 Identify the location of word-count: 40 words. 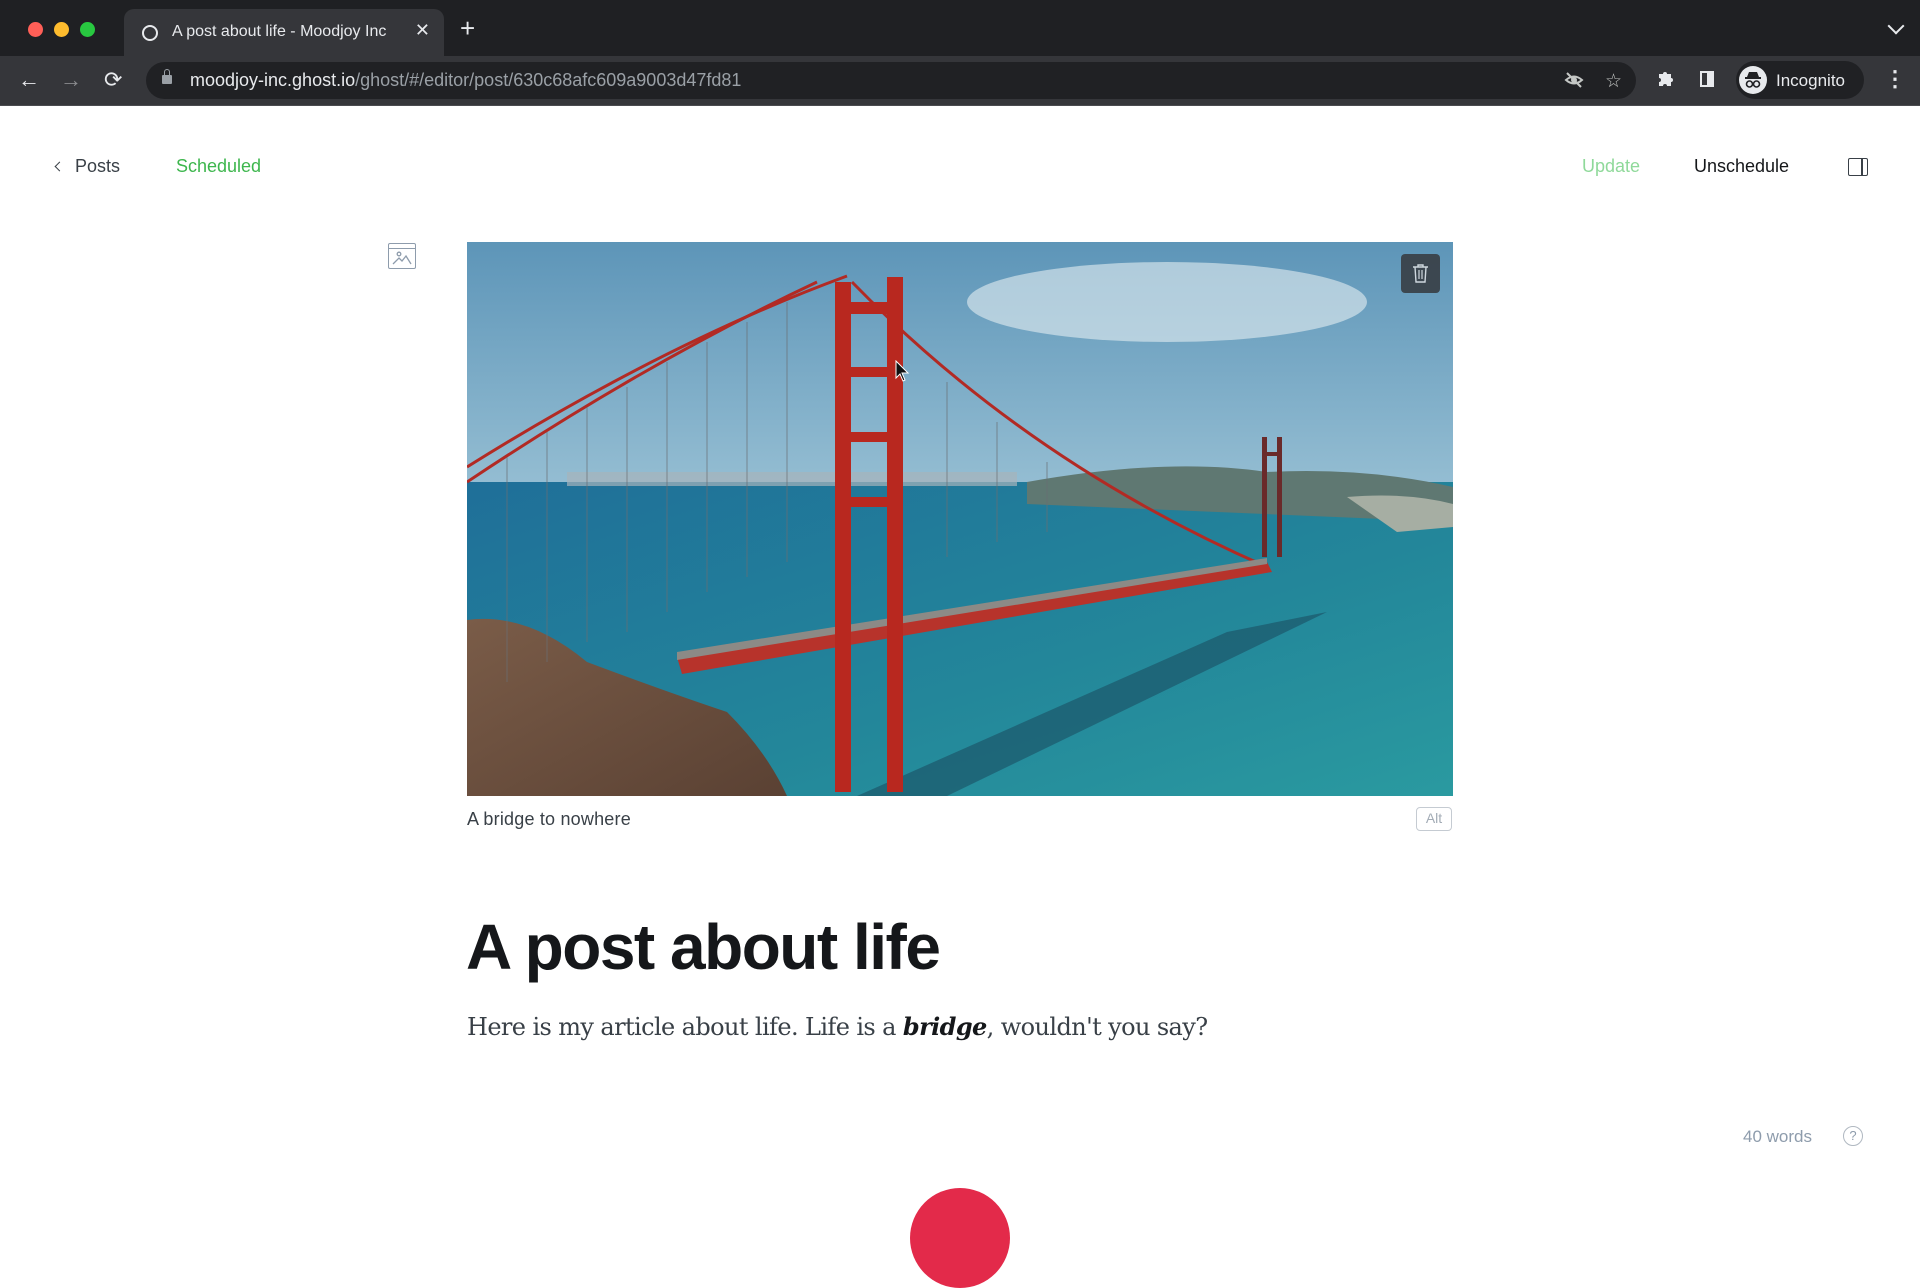
(1777, 1136).